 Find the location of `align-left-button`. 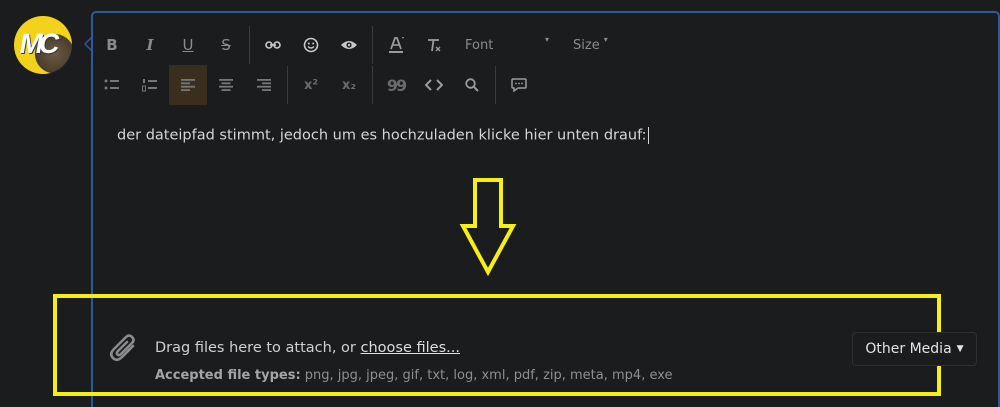

align-left-button is located at coordinates (188, 85).